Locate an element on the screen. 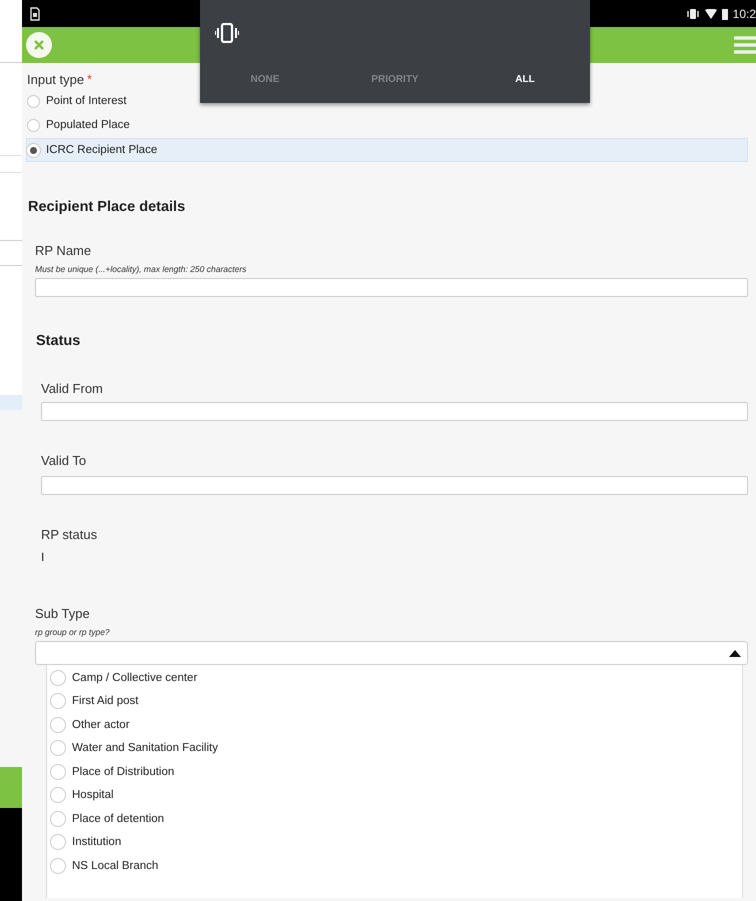  battery-icon is located at coordinates (725, 14).